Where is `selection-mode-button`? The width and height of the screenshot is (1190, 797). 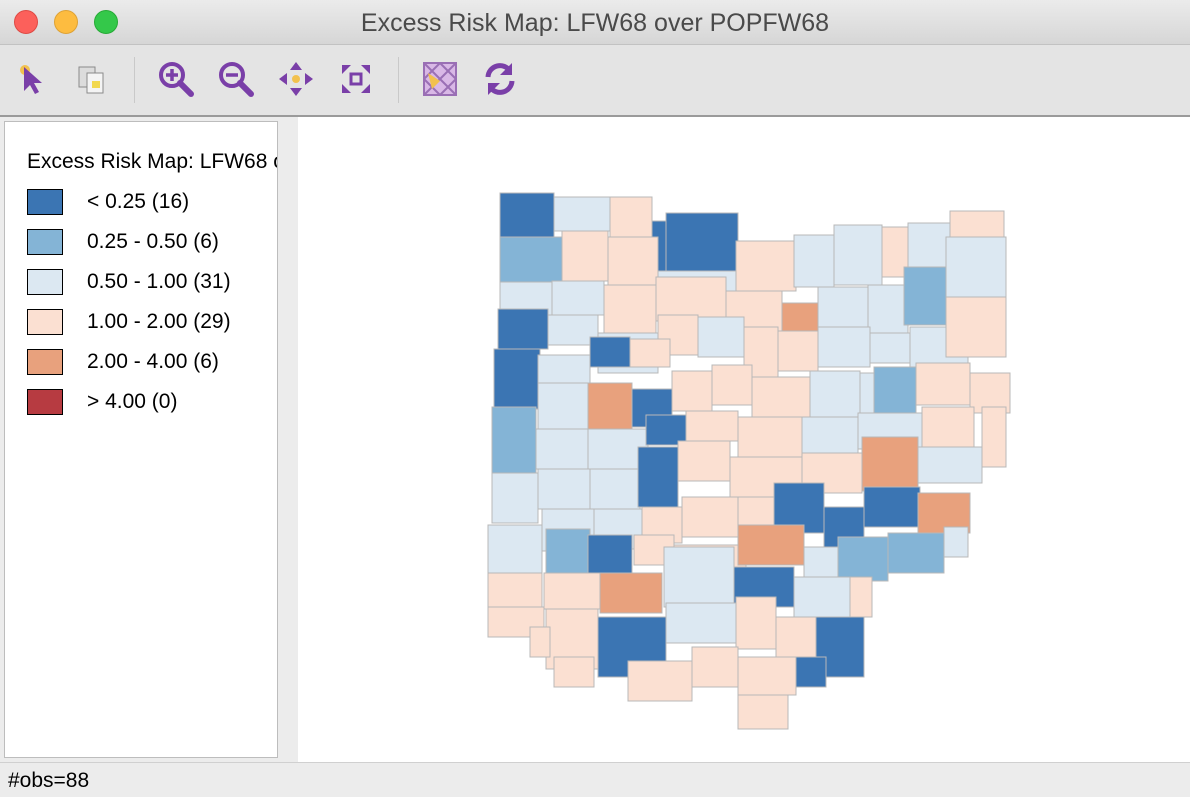
selection-mode-button is located at coordinates (440, 79).